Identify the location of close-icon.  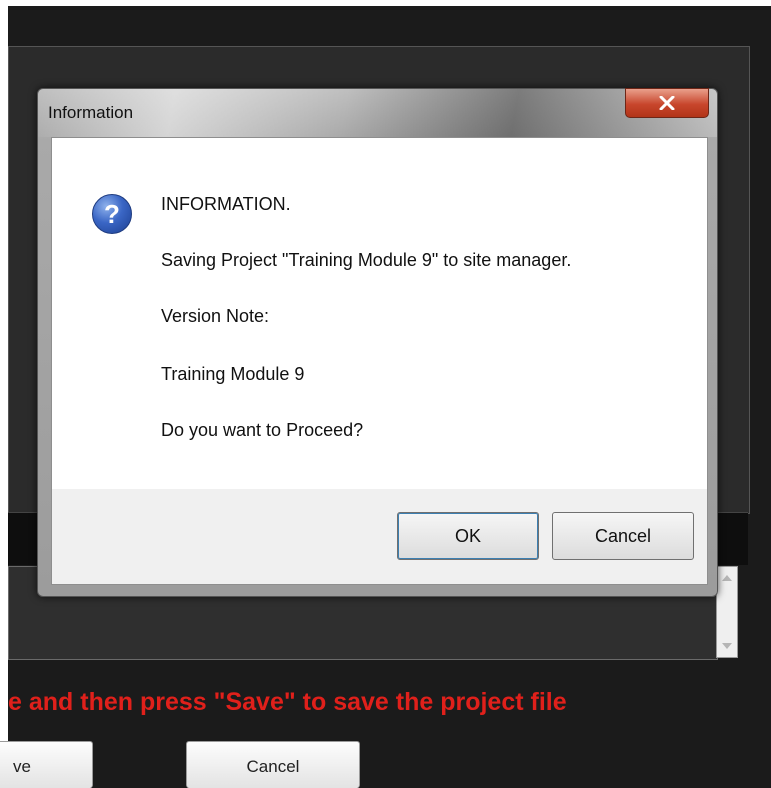
(667, 103).